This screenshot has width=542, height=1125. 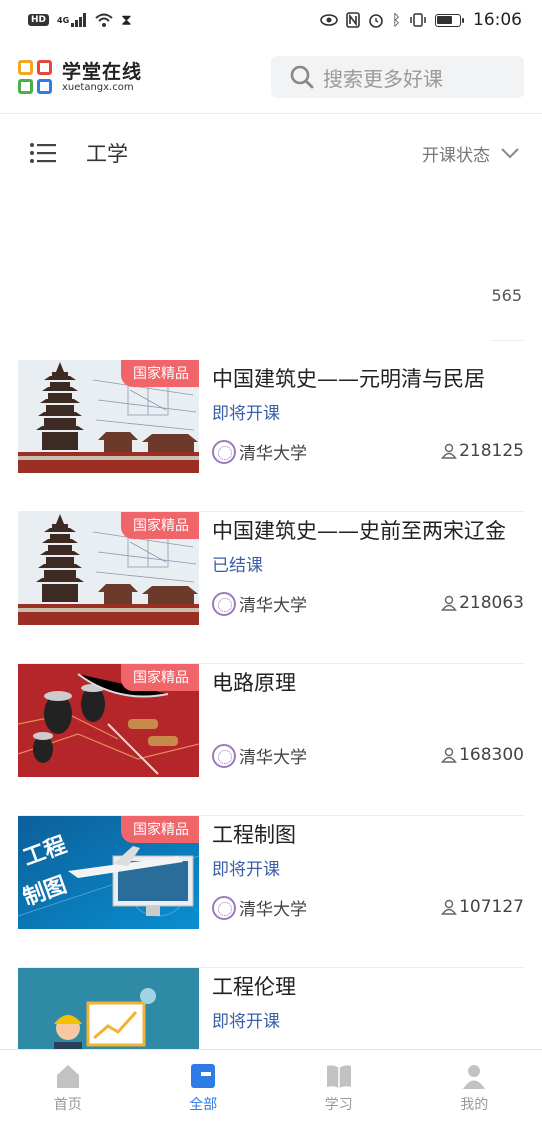 What do you see at coordinates (449, 20) in the screenshot?
I see `battery-icon` at bounding box center [449, 20].